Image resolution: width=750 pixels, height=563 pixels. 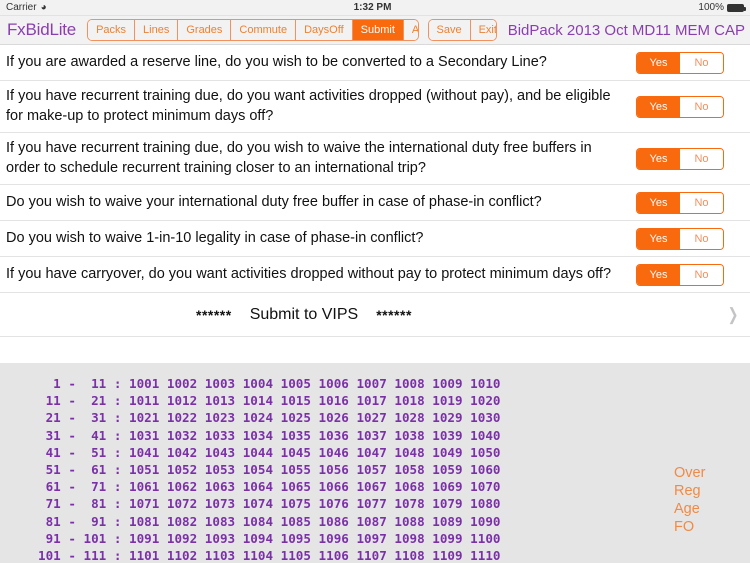 I want to click on stars-left: ******, so click(x=214, y=314).